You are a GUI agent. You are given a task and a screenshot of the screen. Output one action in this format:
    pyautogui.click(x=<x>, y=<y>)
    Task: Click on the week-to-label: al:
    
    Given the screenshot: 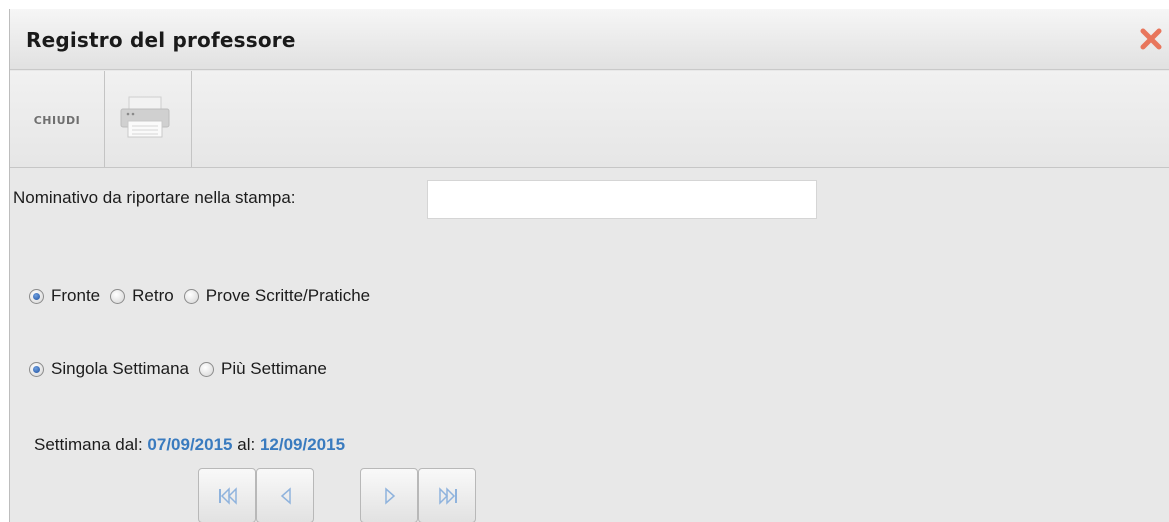 What is the action you would take?
    pyautogui.click(x=246, y=444)
    